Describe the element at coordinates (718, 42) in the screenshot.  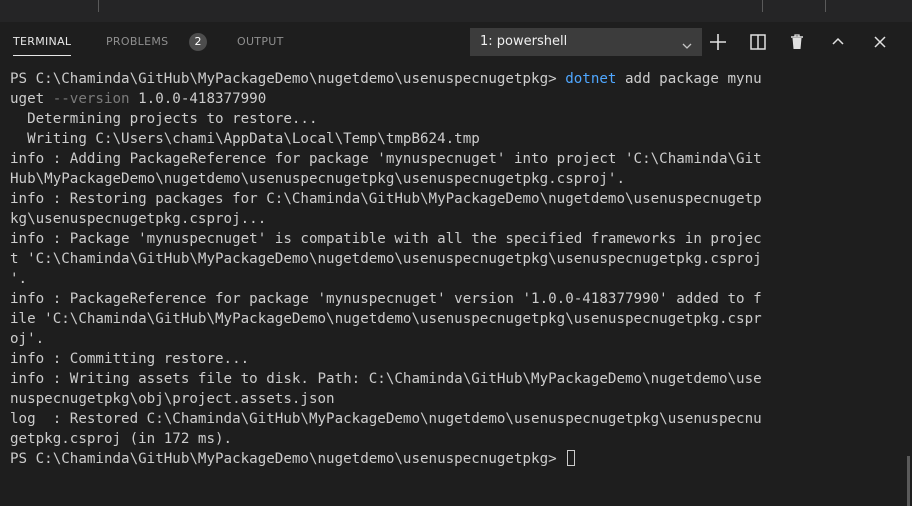
I see `plus-icon` at that location.